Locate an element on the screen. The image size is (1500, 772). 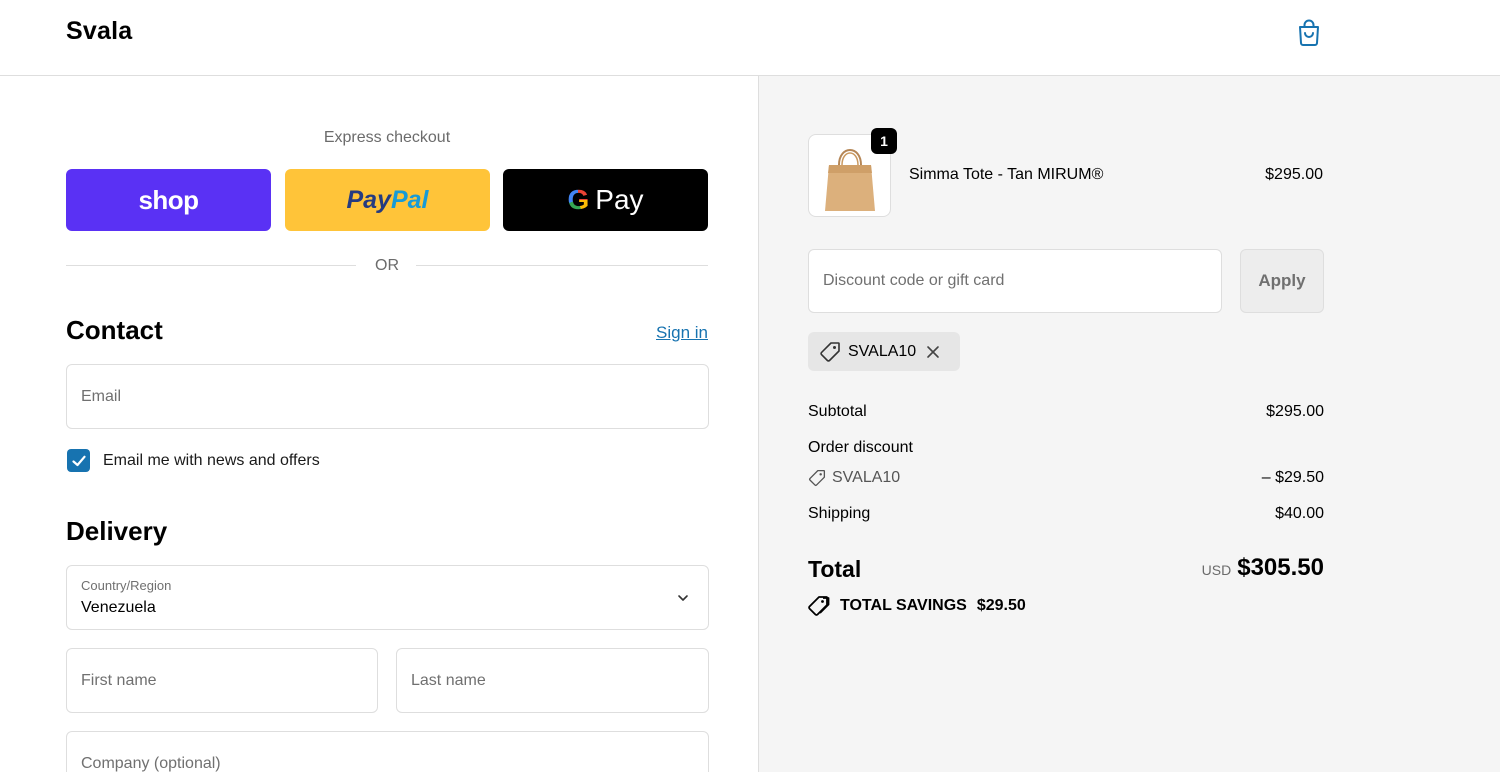
first-name-placeholder: First name is located at coordinates (119, 680).